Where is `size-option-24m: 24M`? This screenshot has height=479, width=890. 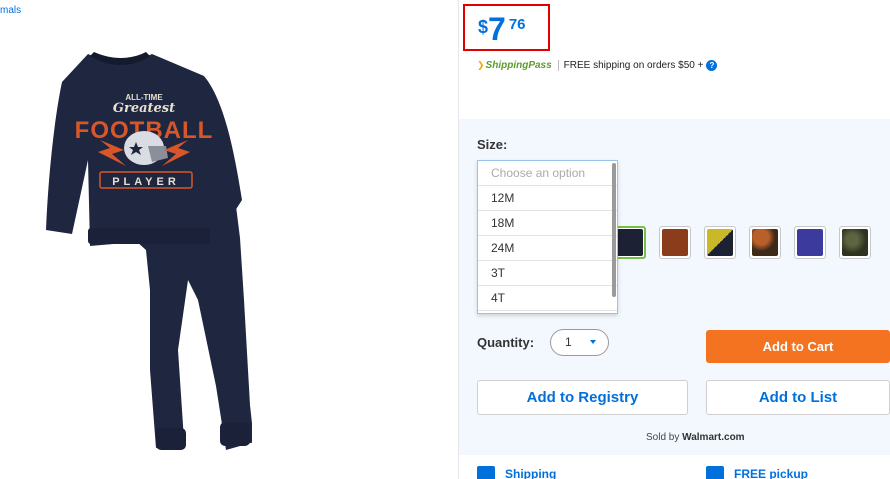
size-option-24m: 24M is located at coordinates (547, 248).